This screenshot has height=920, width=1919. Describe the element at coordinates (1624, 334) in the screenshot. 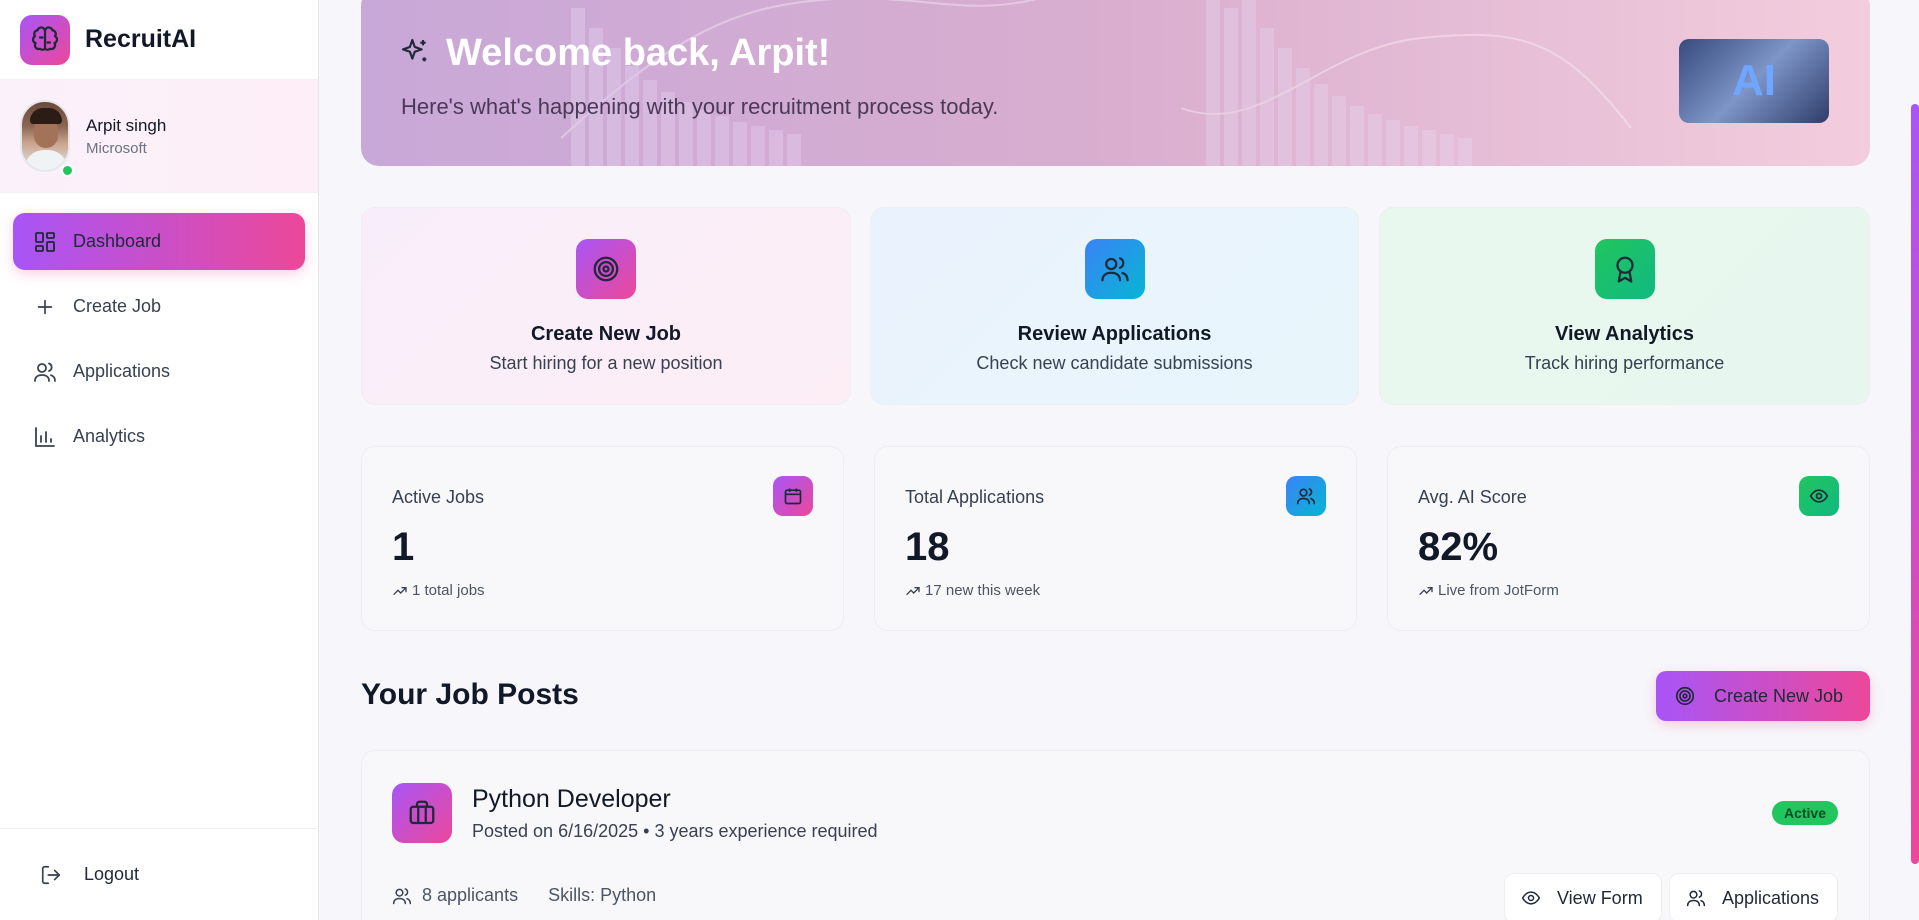

I see `quick-action-title: View Analytics` at that location.